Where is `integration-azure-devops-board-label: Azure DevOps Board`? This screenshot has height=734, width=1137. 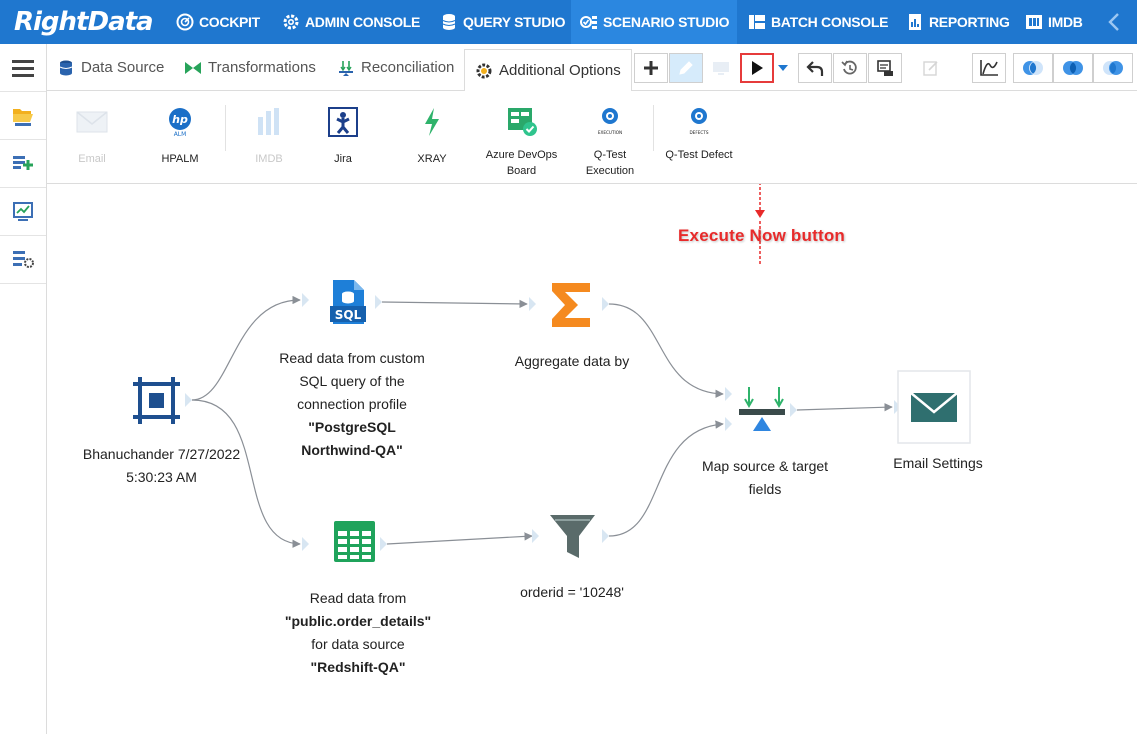 integration-azure-devops-board-label: Azure DevOps Board is located at coordinates (521, 163).